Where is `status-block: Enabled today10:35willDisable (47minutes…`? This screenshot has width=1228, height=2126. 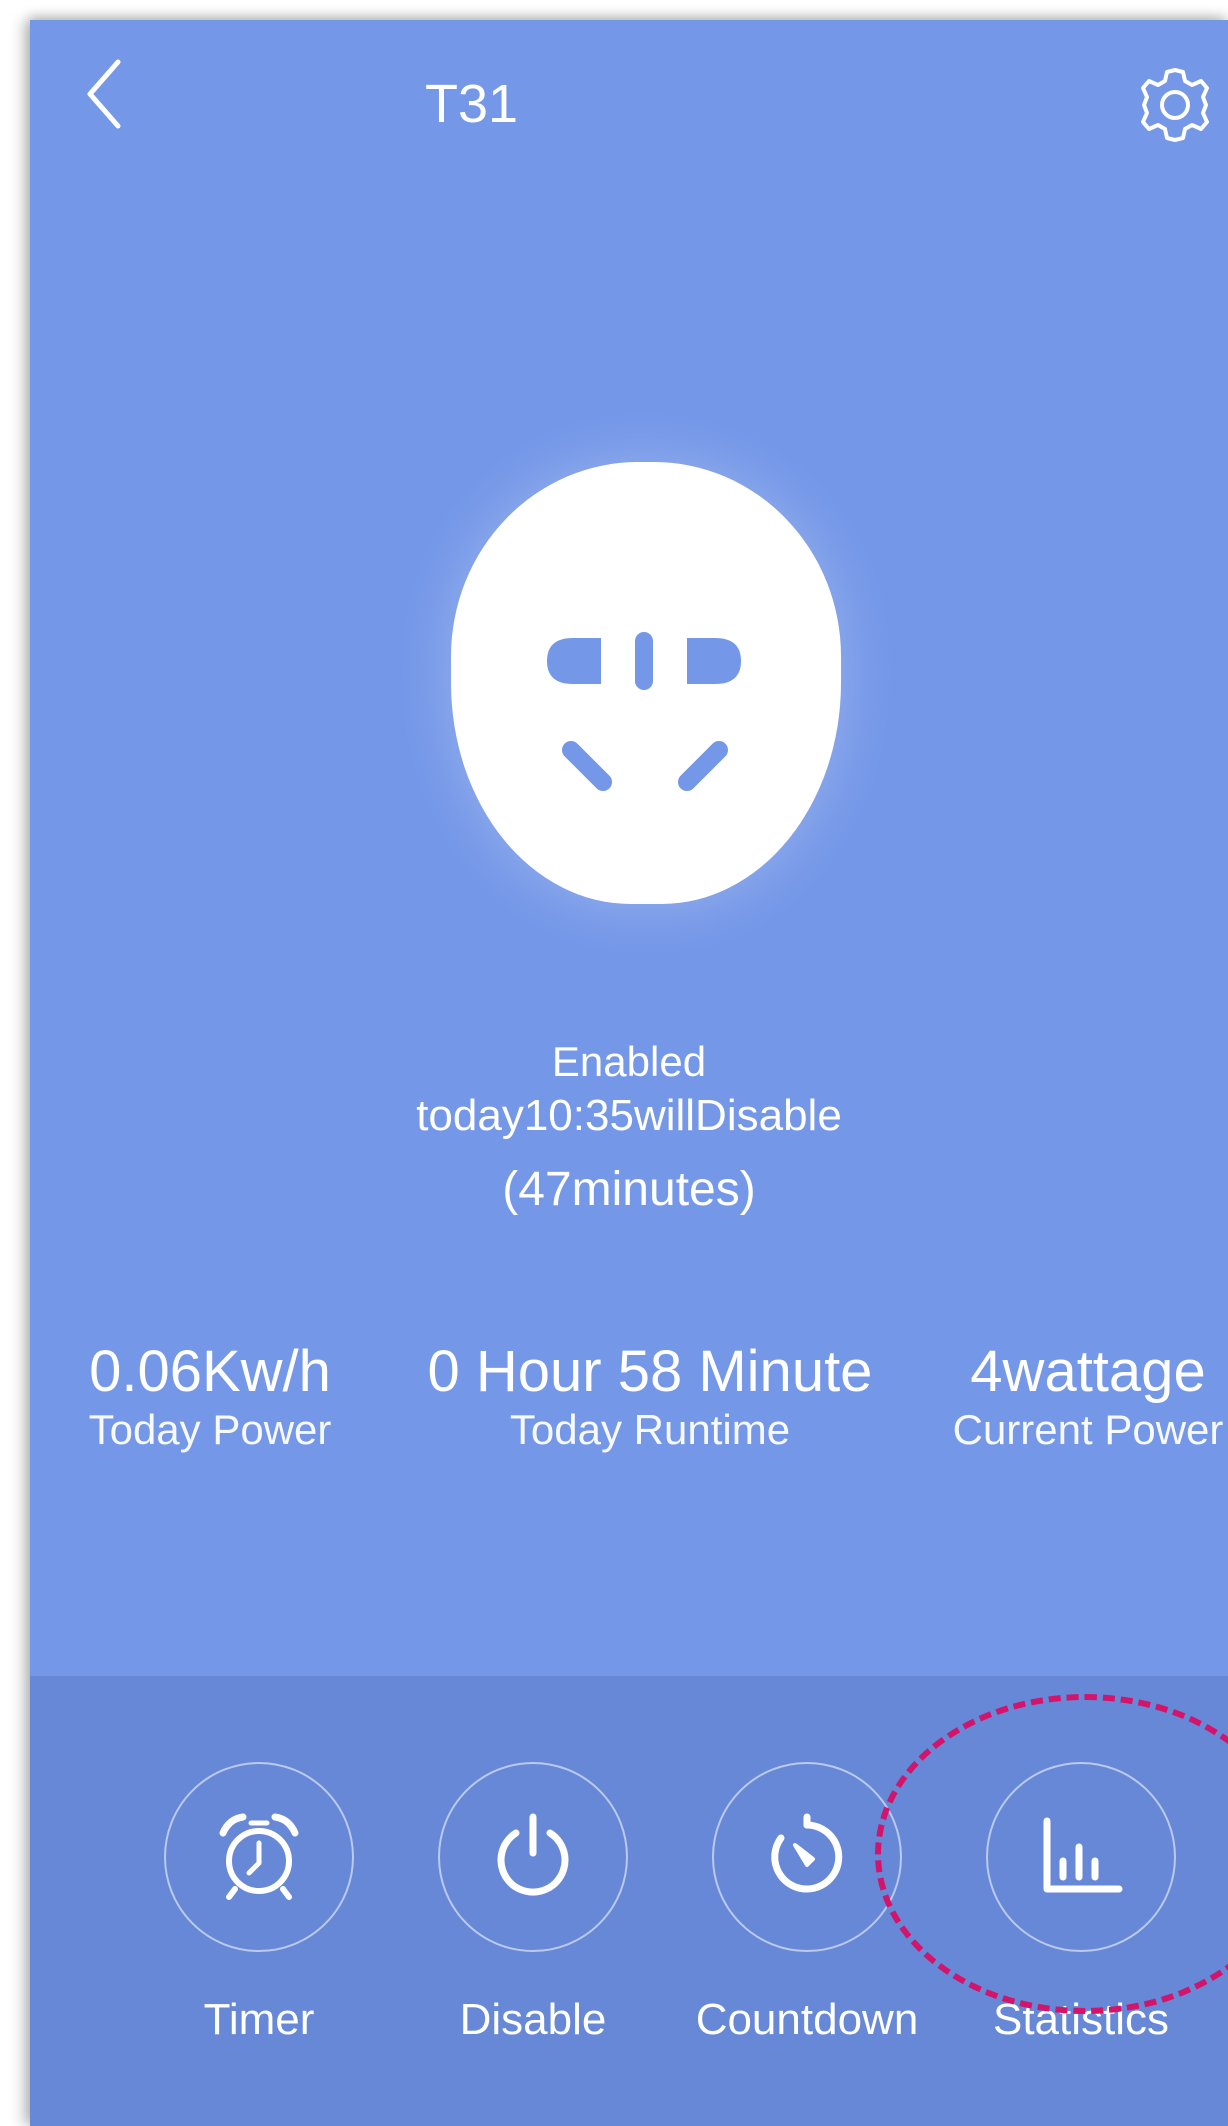 status-block: Enabled today10:35willDisable (47minutes… is located at coordinates (629, 1127).